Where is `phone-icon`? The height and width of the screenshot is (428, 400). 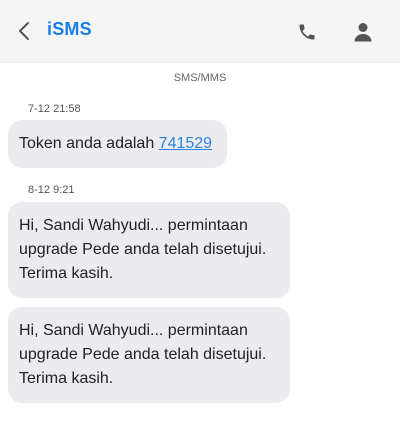
phone-icon is located at coordinates (307, 32).